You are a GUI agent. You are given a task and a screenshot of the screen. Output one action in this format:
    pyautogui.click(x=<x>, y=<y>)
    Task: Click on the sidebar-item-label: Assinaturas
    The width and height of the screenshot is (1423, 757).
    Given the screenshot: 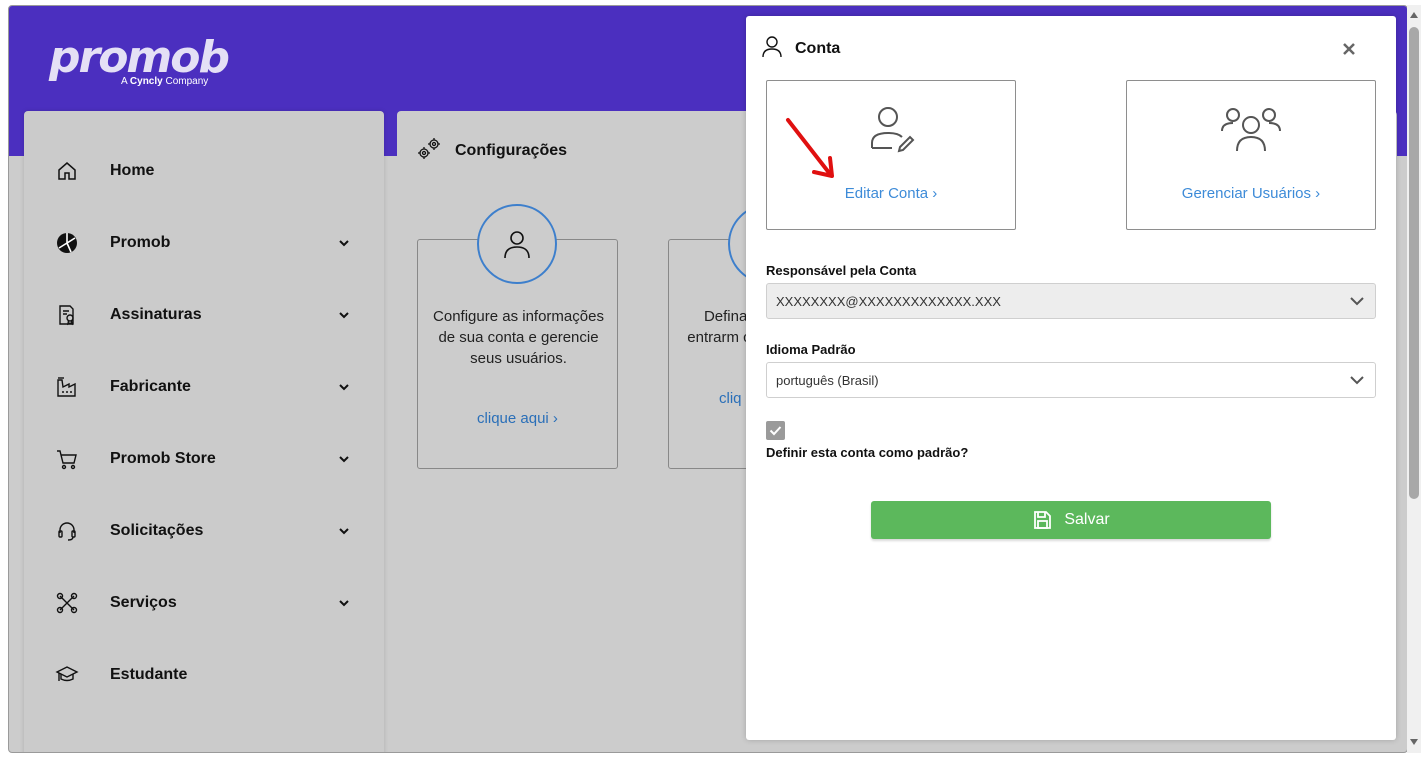 What is the action you would take?
    pyautogui.click(x=156, y=314)
    